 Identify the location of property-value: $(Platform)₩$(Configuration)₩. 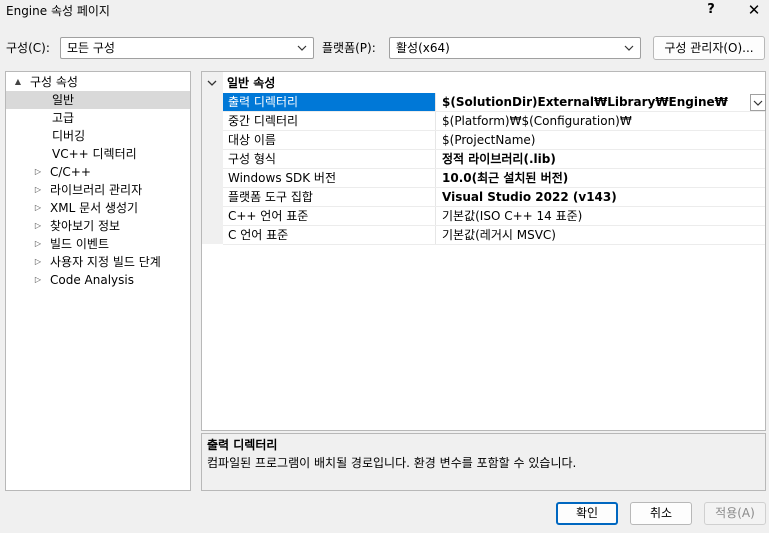
(597, 121).